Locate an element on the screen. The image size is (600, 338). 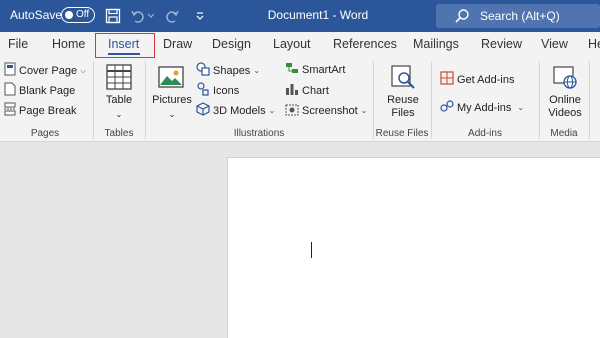
page-break-button: Page Break is located at coordinates (40, 110).